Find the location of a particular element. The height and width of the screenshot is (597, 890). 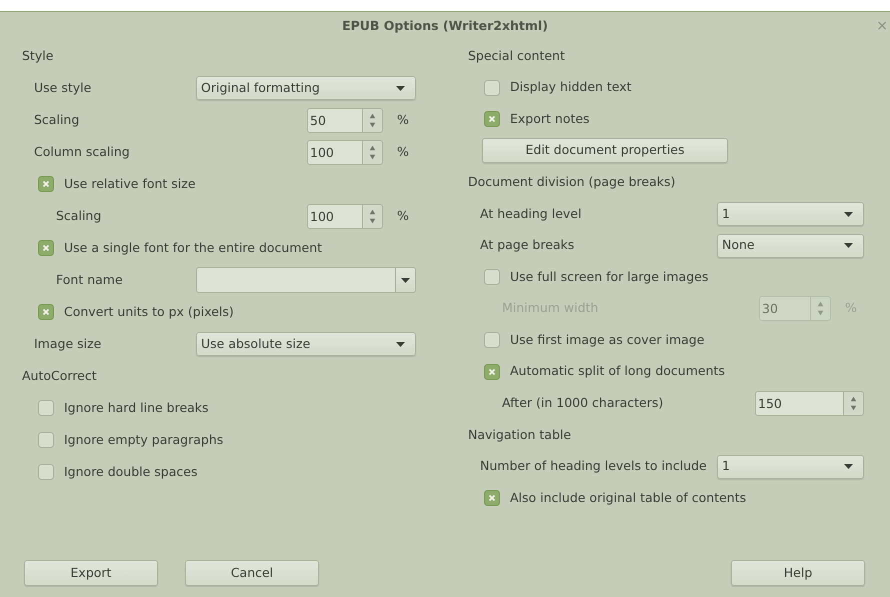

checkbox-label: Also include original table of contents is located at coordinates (628, 498).